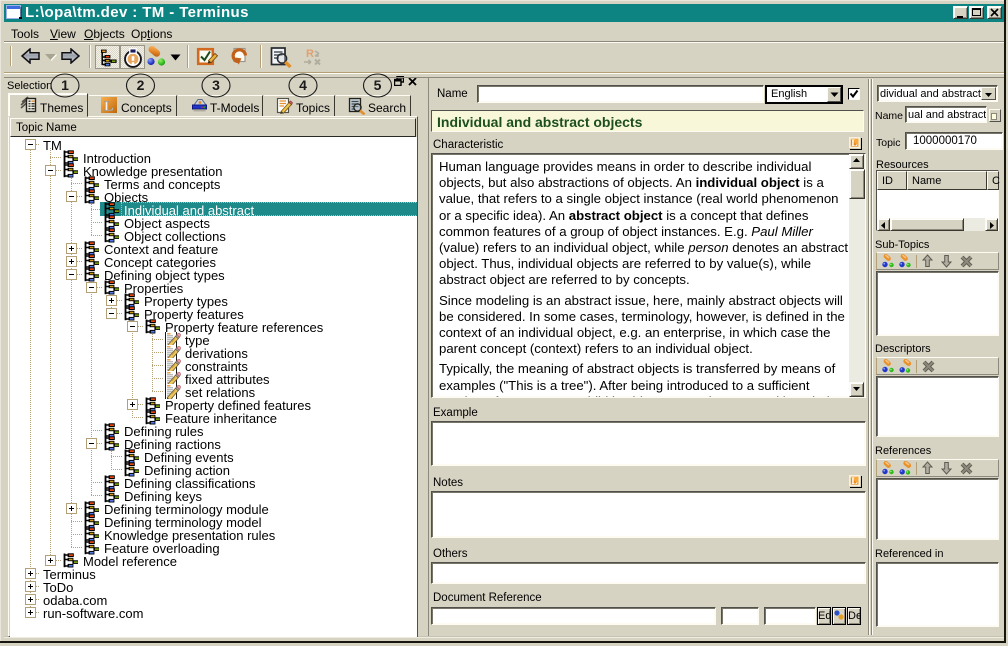  I want to click on svg-text: 3, so click(216, 85).